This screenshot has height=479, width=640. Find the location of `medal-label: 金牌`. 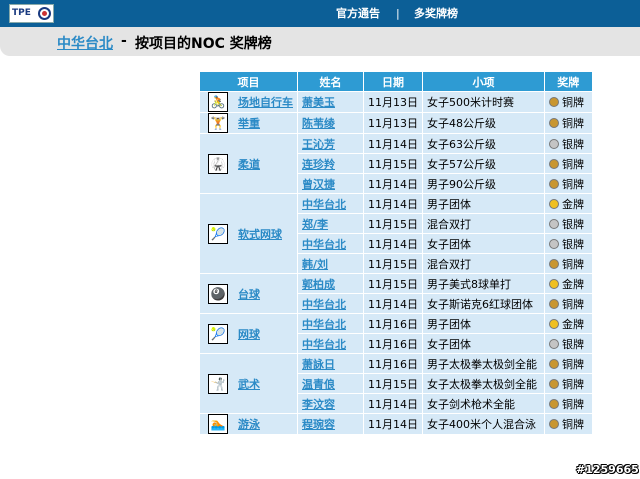

medal-label: 金牌 is located at coordinates (573, 324).